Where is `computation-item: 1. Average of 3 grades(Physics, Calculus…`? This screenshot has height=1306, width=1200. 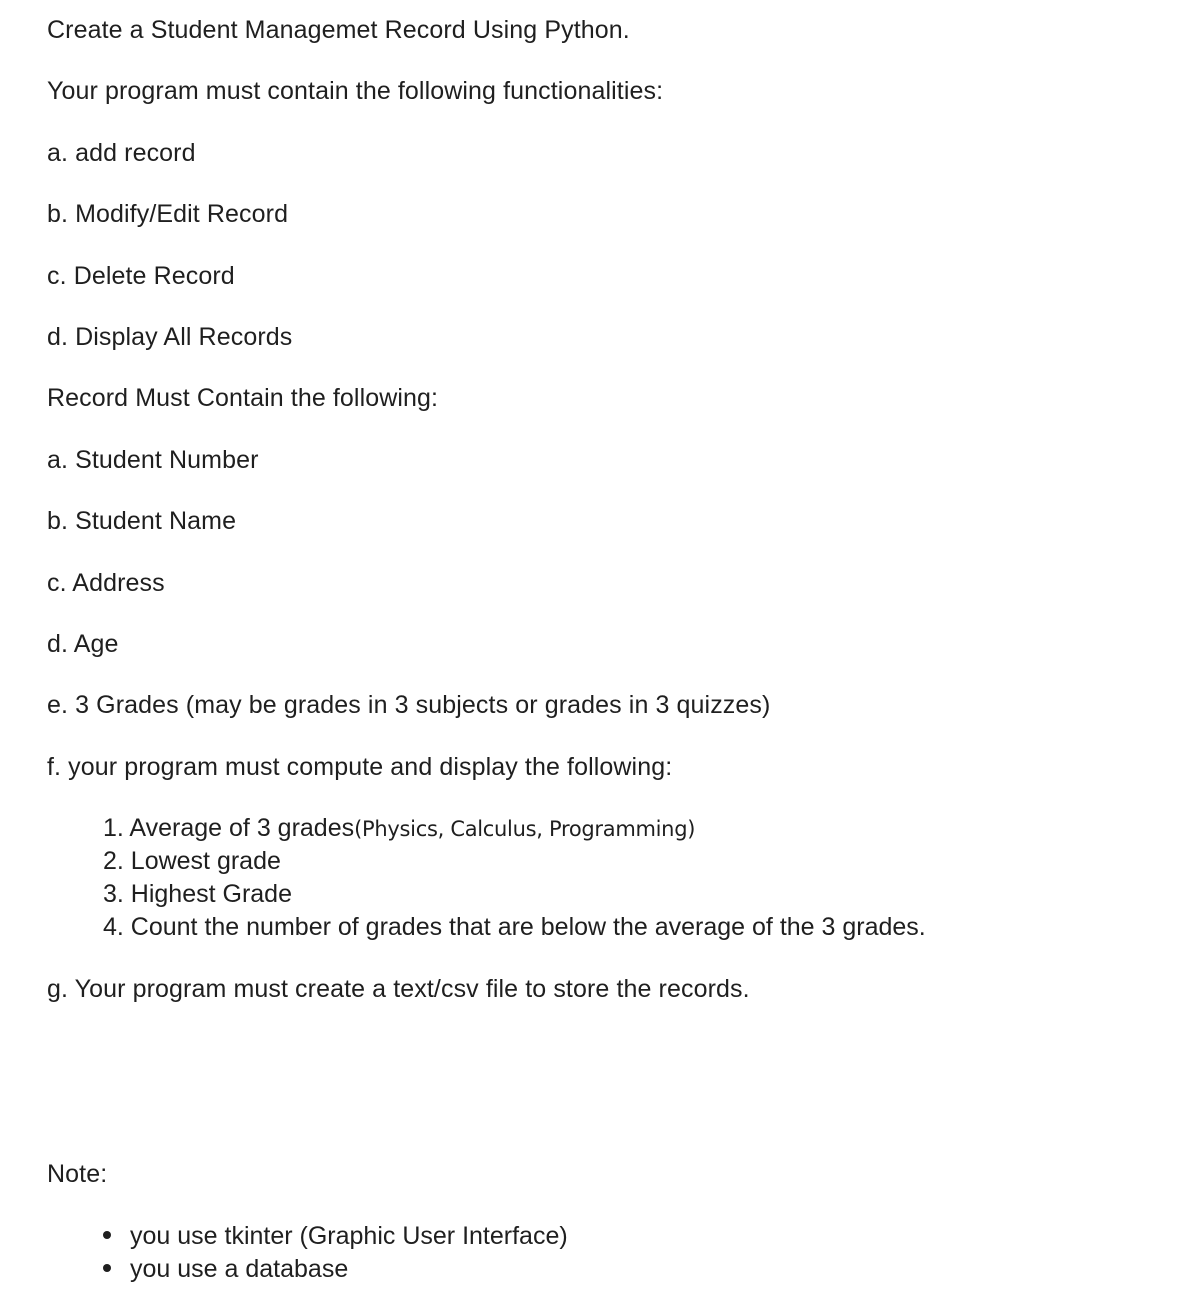 computation-item: 1. Average of 3 grades(Physics, Calculus… is located at coordinates (399, 828).